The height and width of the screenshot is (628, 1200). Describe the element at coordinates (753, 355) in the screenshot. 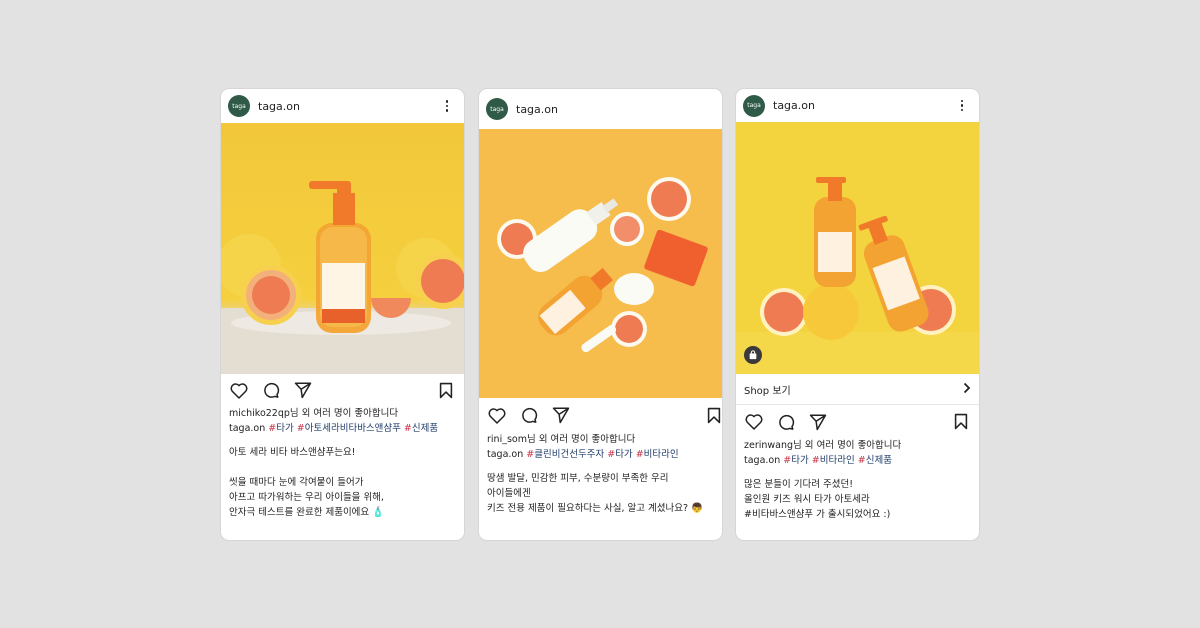

I see `shopping-bag-icon` at that location.